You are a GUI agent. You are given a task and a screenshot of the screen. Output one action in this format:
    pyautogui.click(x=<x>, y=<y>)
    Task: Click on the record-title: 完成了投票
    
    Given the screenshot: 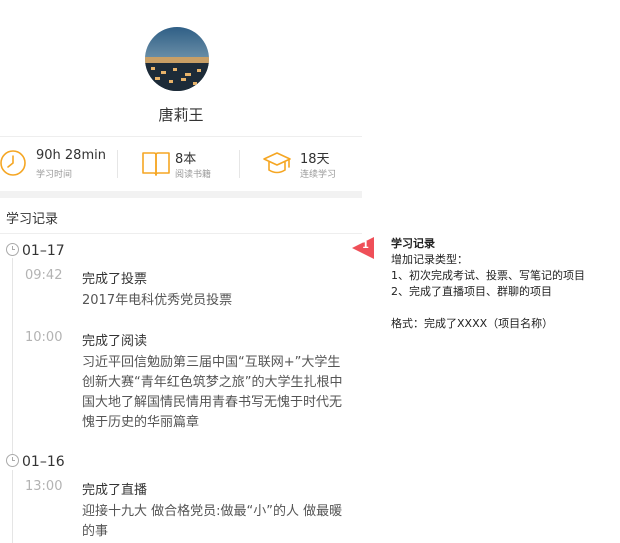 What is the action you would take?
    pyautogui.click(x=114, y=277)
    